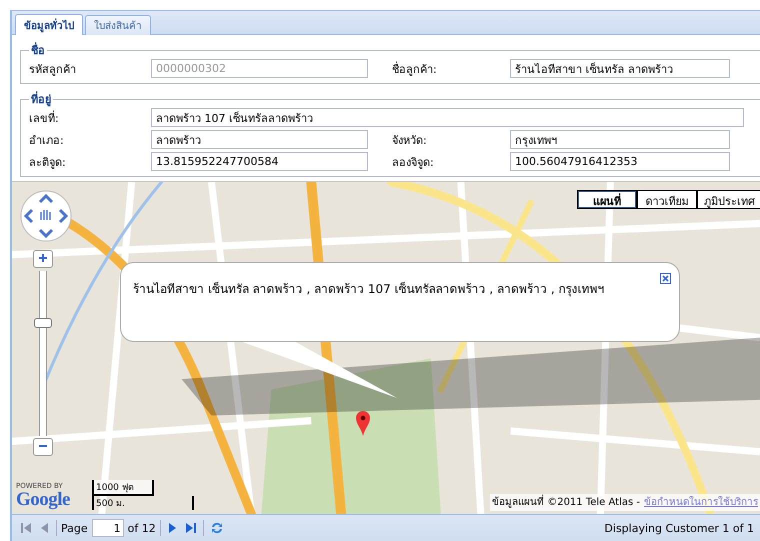  Describe the element at coordinates (74, 528) in the screenshot. I see `page-label: Page` at that location.